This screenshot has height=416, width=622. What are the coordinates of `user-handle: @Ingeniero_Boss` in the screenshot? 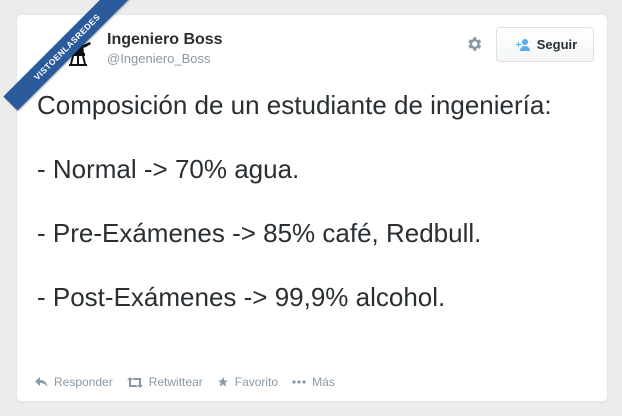 It's located at (165, 59).